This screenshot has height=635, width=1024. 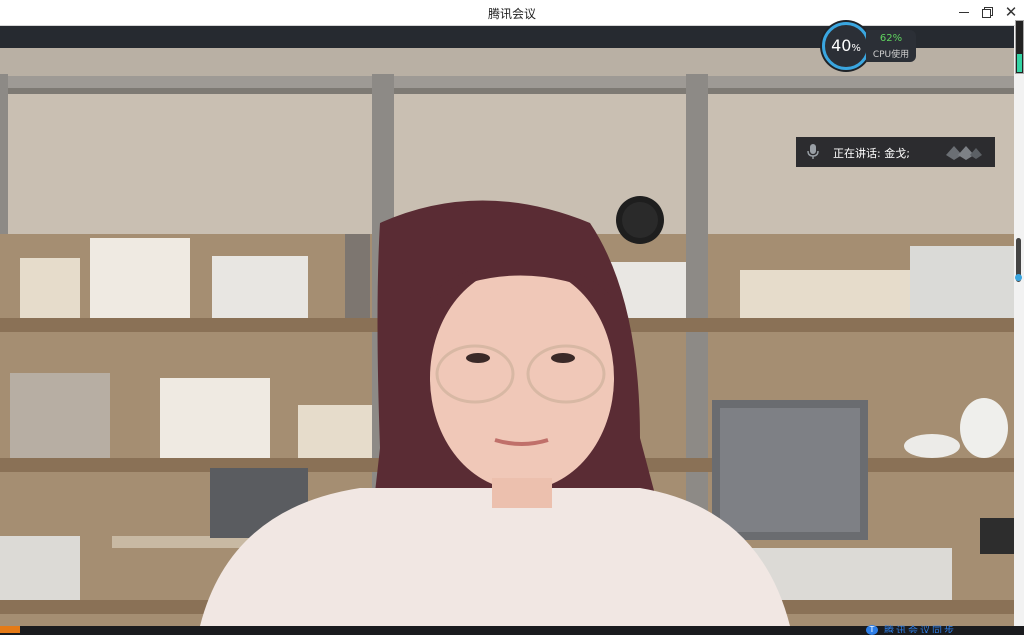 I want to click on taskbar-badge: T, so click(x=872, y=630).